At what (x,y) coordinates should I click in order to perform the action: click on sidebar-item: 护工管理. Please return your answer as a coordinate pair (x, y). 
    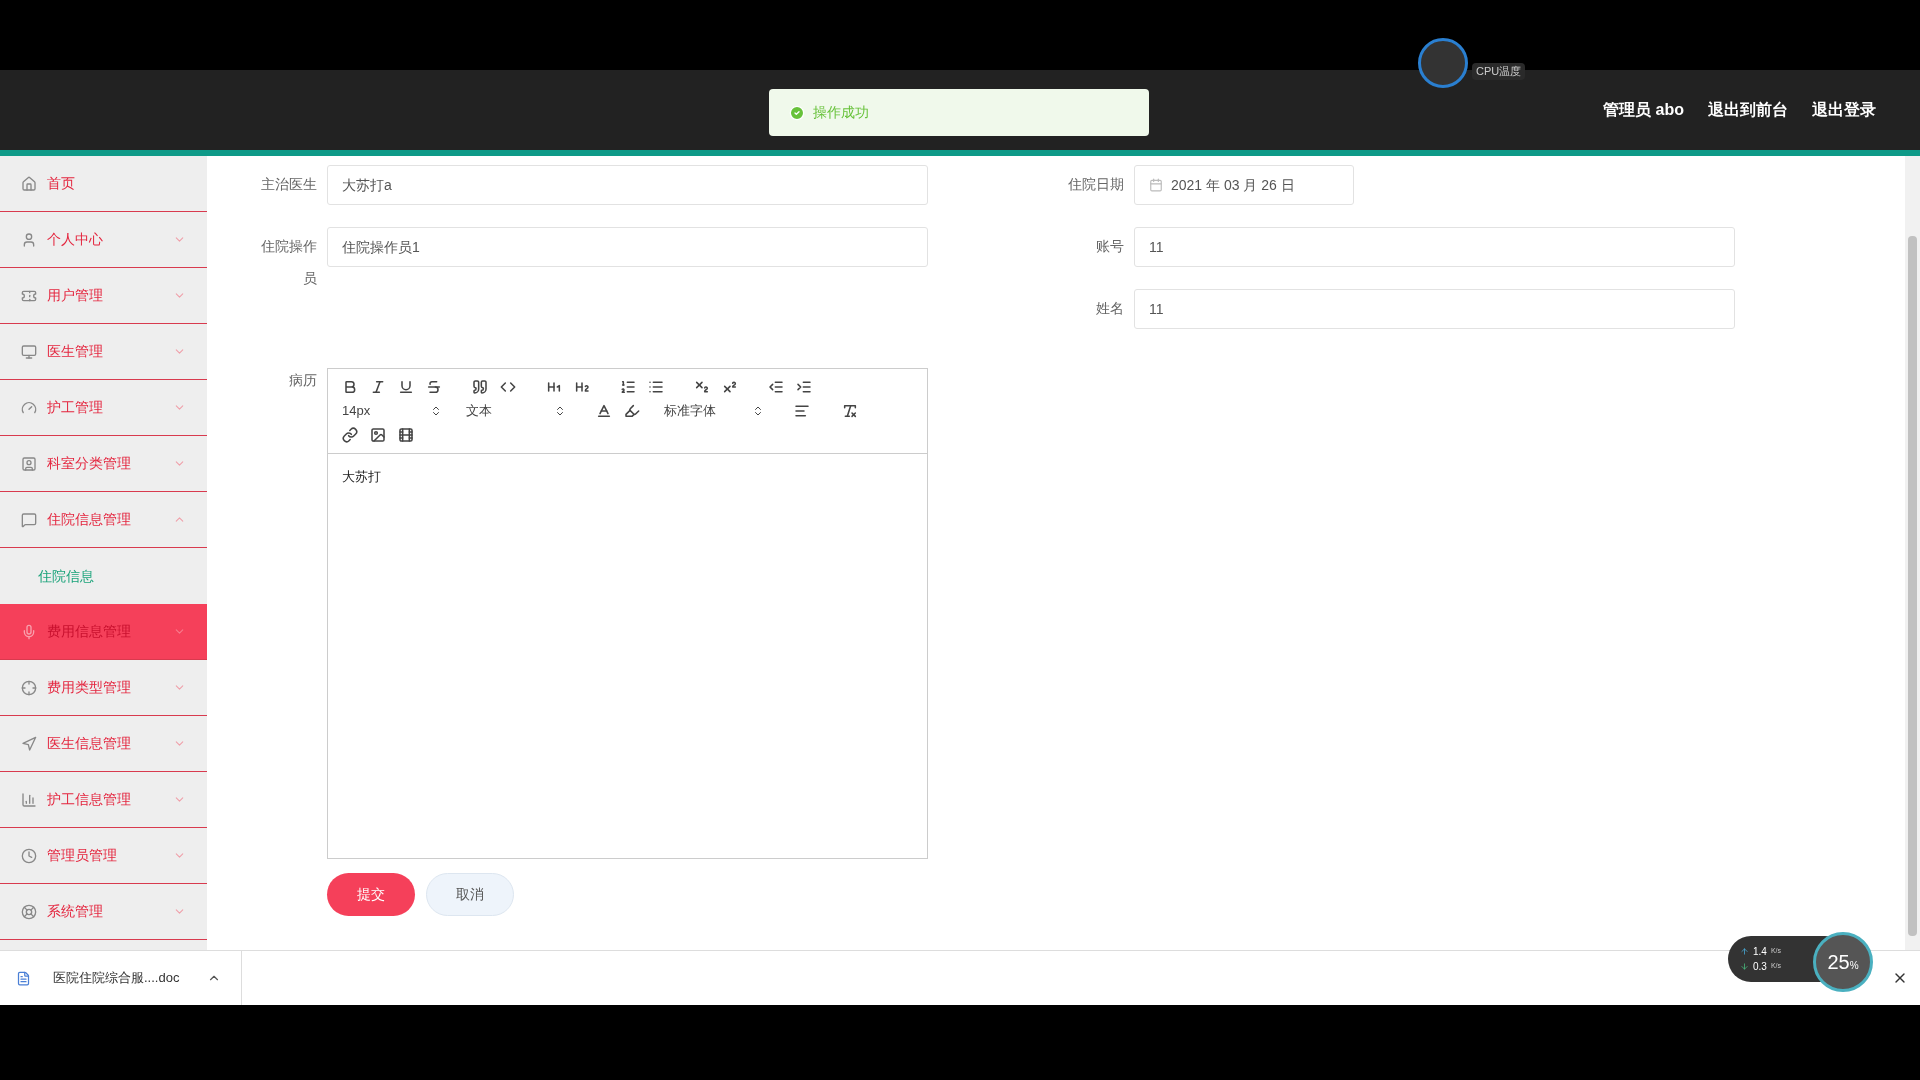
    Looking at the image, I should click on (103, 408).